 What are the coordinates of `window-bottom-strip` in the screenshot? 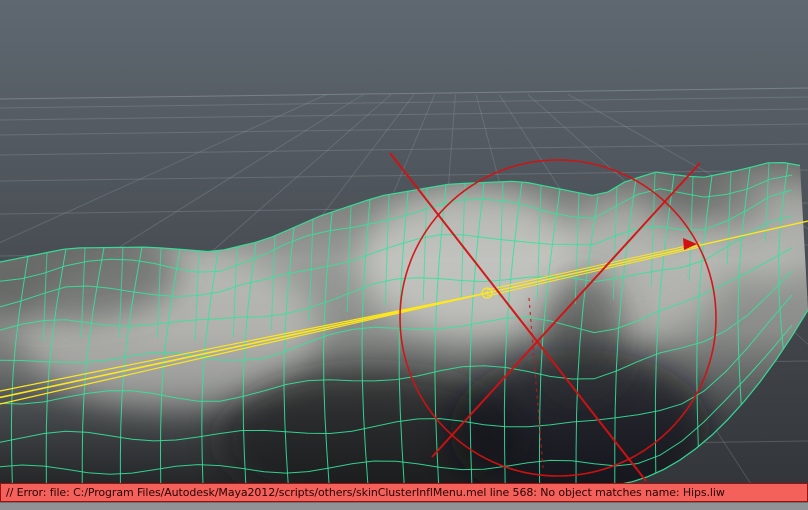 It's located at (404, 506).